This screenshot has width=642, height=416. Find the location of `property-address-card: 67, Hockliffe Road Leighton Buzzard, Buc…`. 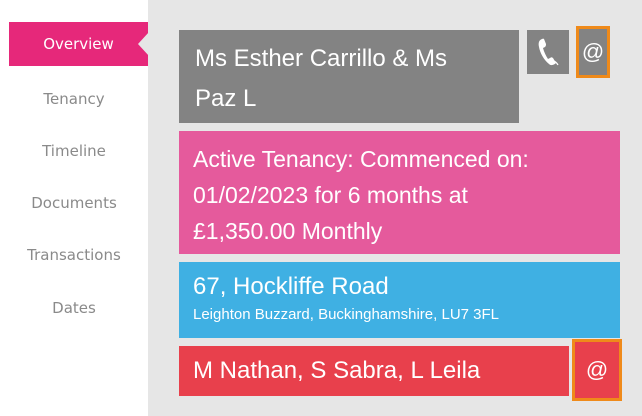

property-address-card: 67, Hockliffe Road Leighton Buzzard, Buc… is located at coordinates (399, 300).